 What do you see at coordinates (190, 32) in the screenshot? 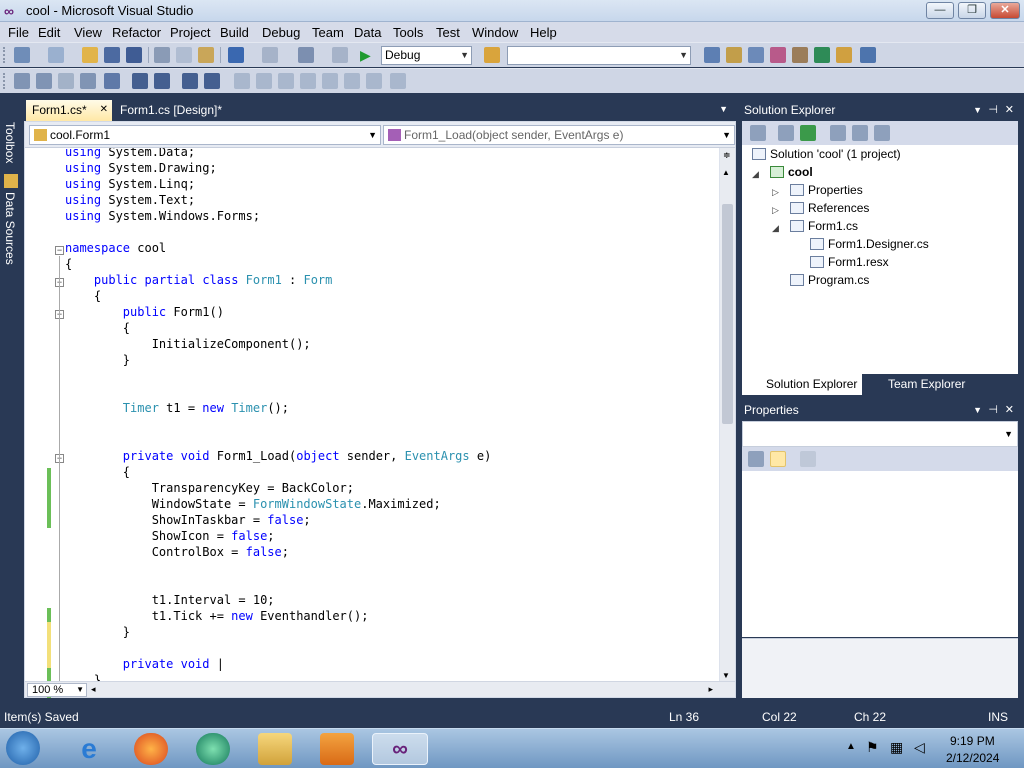
I see `menu-project: Project` at bounding box center [190, 32].